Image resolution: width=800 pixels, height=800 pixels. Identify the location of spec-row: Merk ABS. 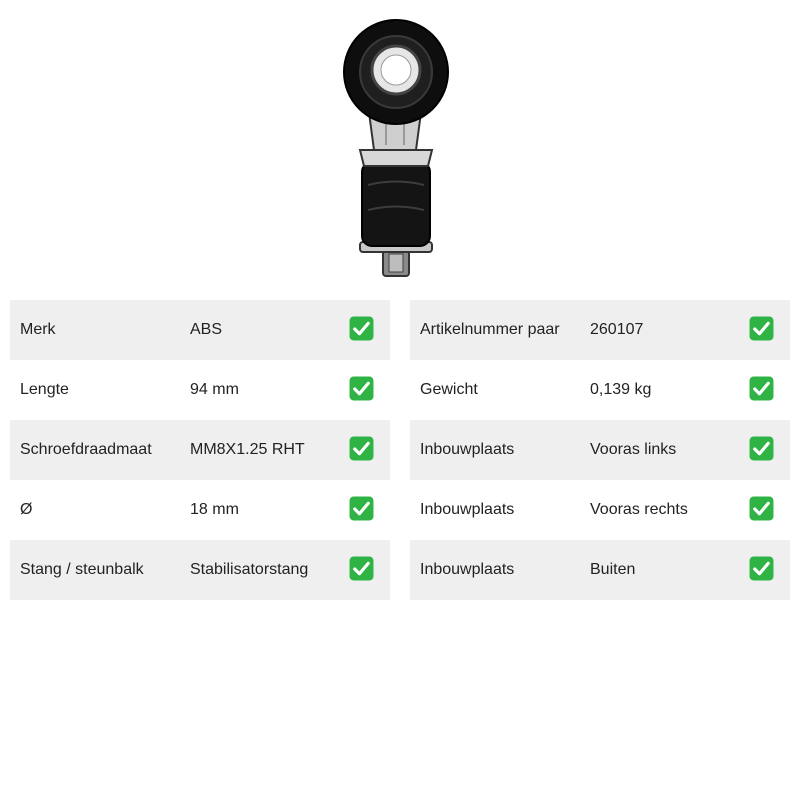
(200, 330).